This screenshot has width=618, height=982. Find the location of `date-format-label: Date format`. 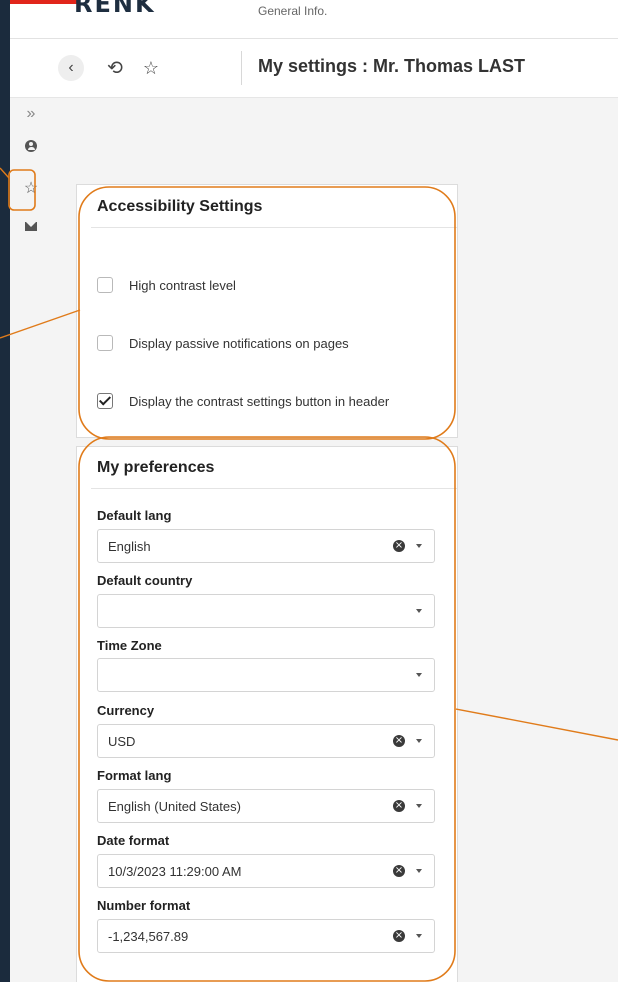

date-format-label: Date format is located at coordinates (133, 840).